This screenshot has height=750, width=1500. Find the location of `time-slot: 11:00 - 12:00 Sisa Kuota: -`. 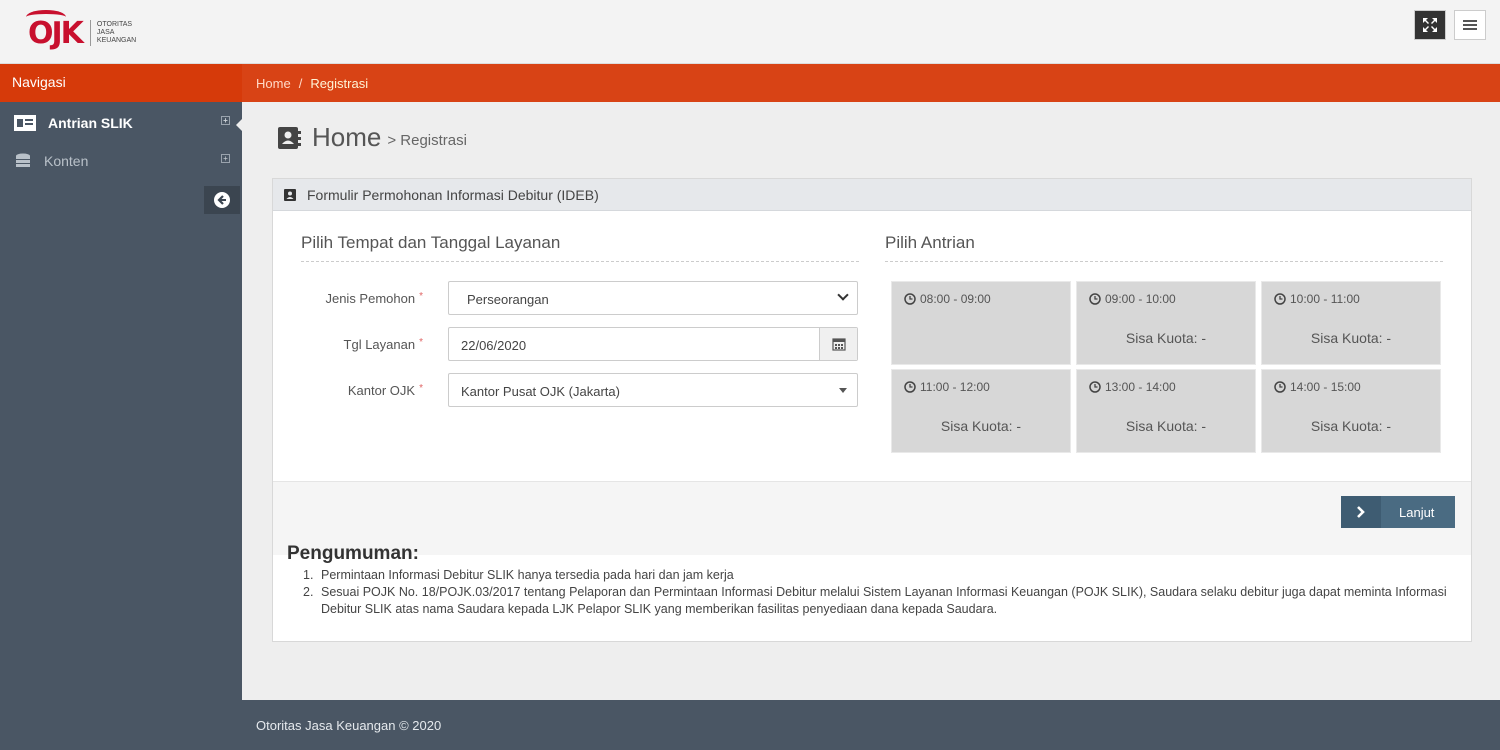

time-slot: 11:00 - 12:00 Sisa Kuota: - is located at coordinates (981, 411).